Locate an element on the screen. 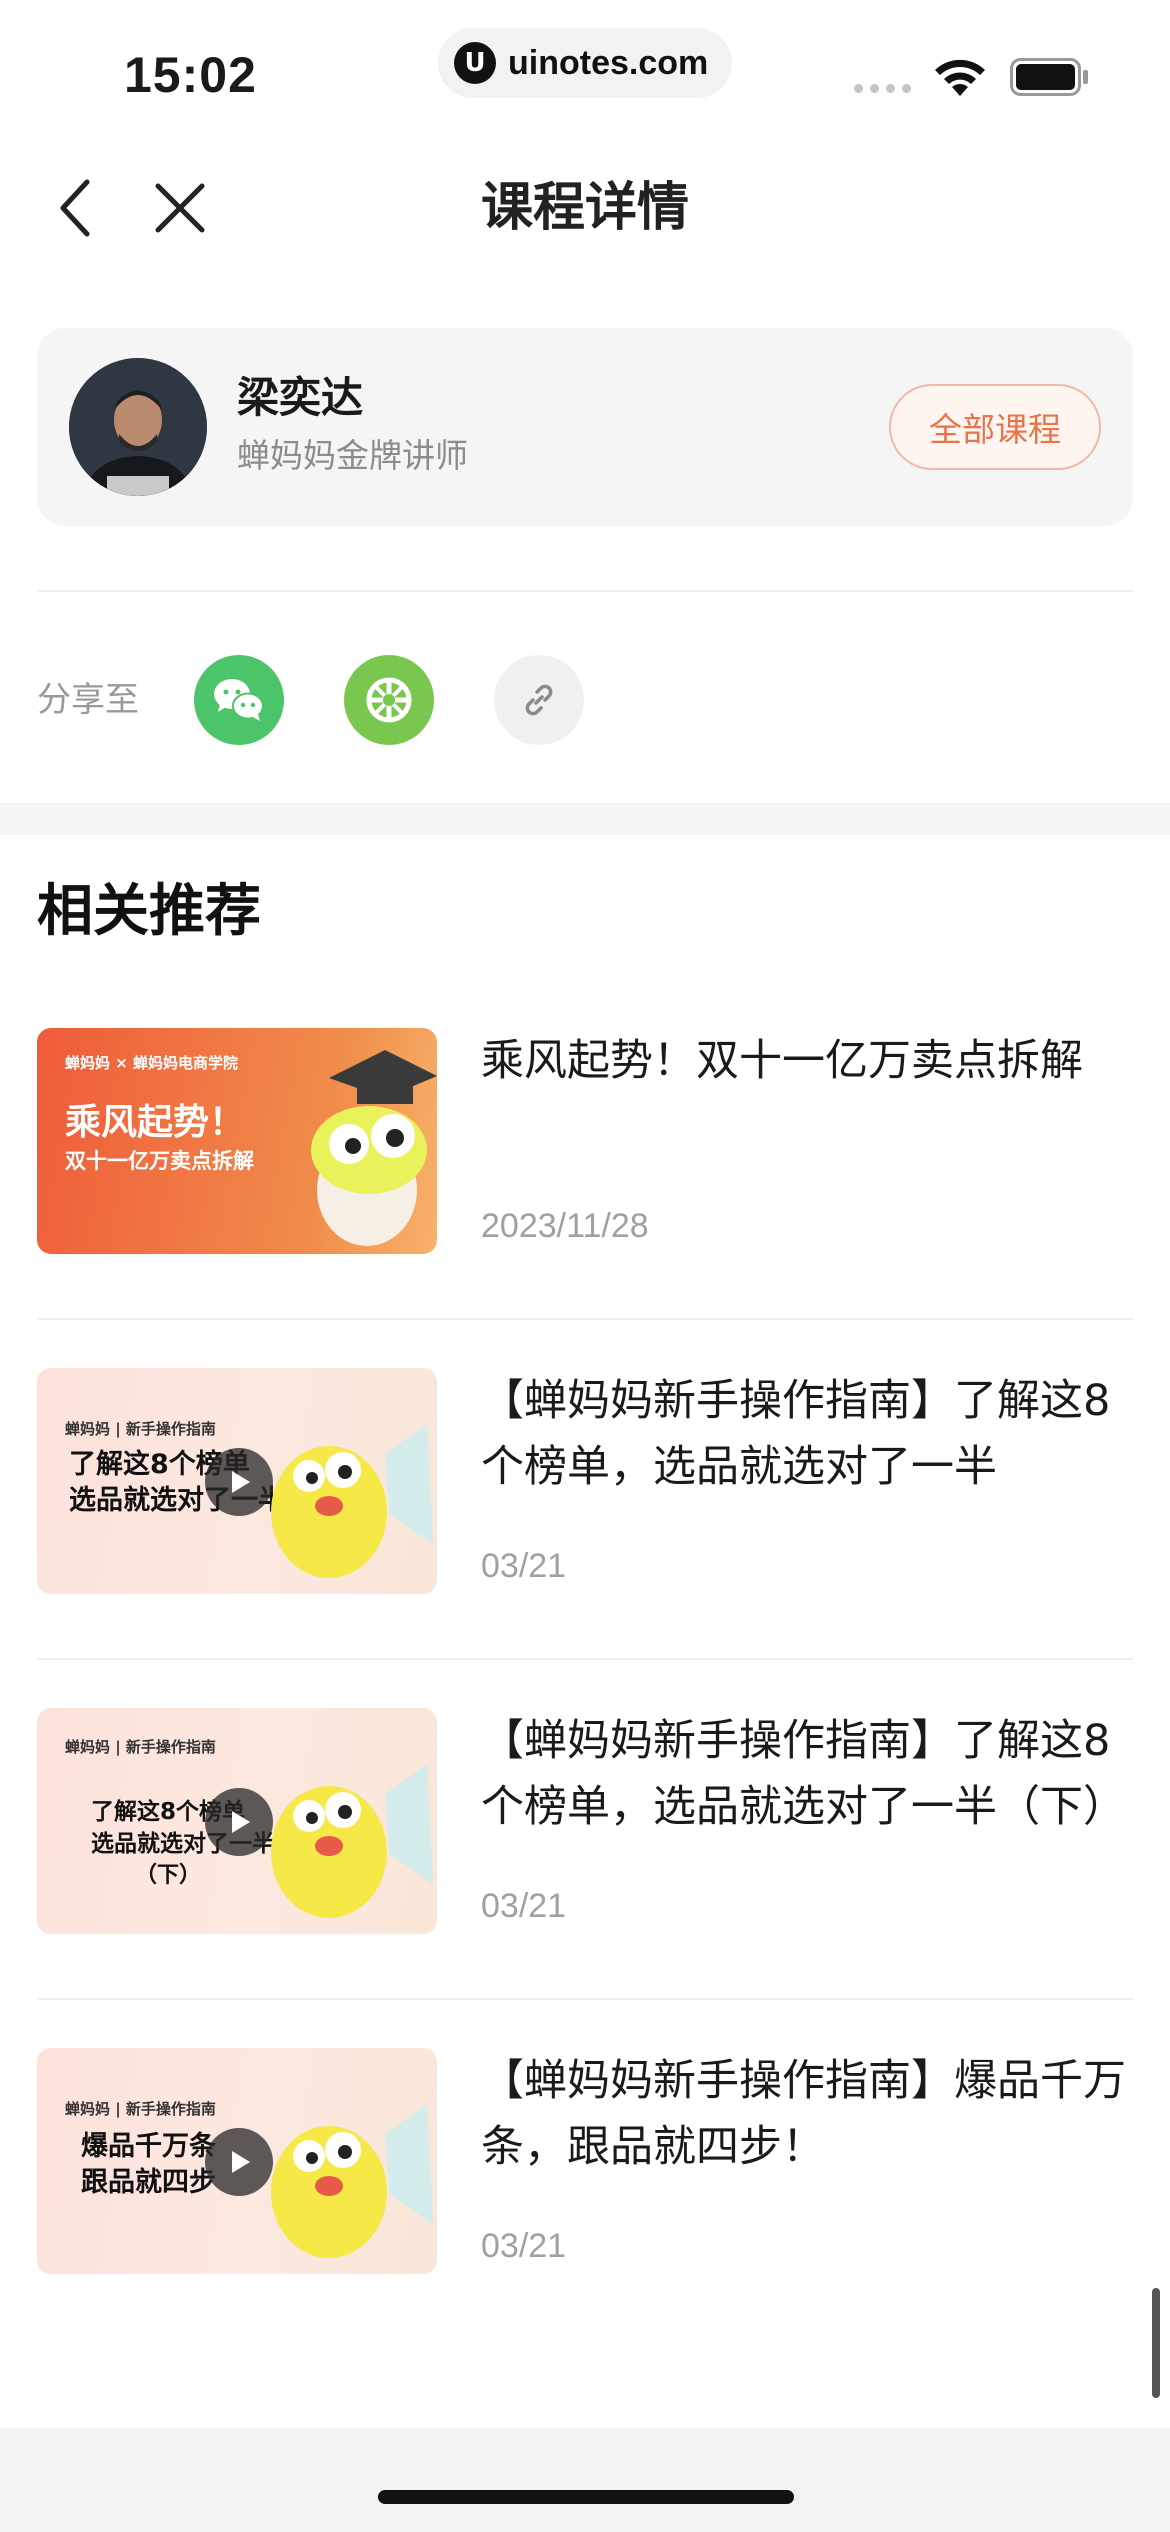 The height and width of the screenshot is (2532, 1170). course-title: 乘风起势！双十一亿万卖点拆解 is located at coordinates (782, 1061).